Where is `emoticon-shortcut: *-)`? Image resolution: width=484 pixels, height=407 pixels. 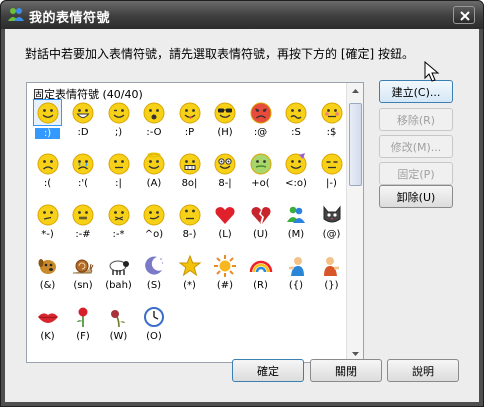
emoticon-shortcut: *-) is located at coordinates (47, 234).